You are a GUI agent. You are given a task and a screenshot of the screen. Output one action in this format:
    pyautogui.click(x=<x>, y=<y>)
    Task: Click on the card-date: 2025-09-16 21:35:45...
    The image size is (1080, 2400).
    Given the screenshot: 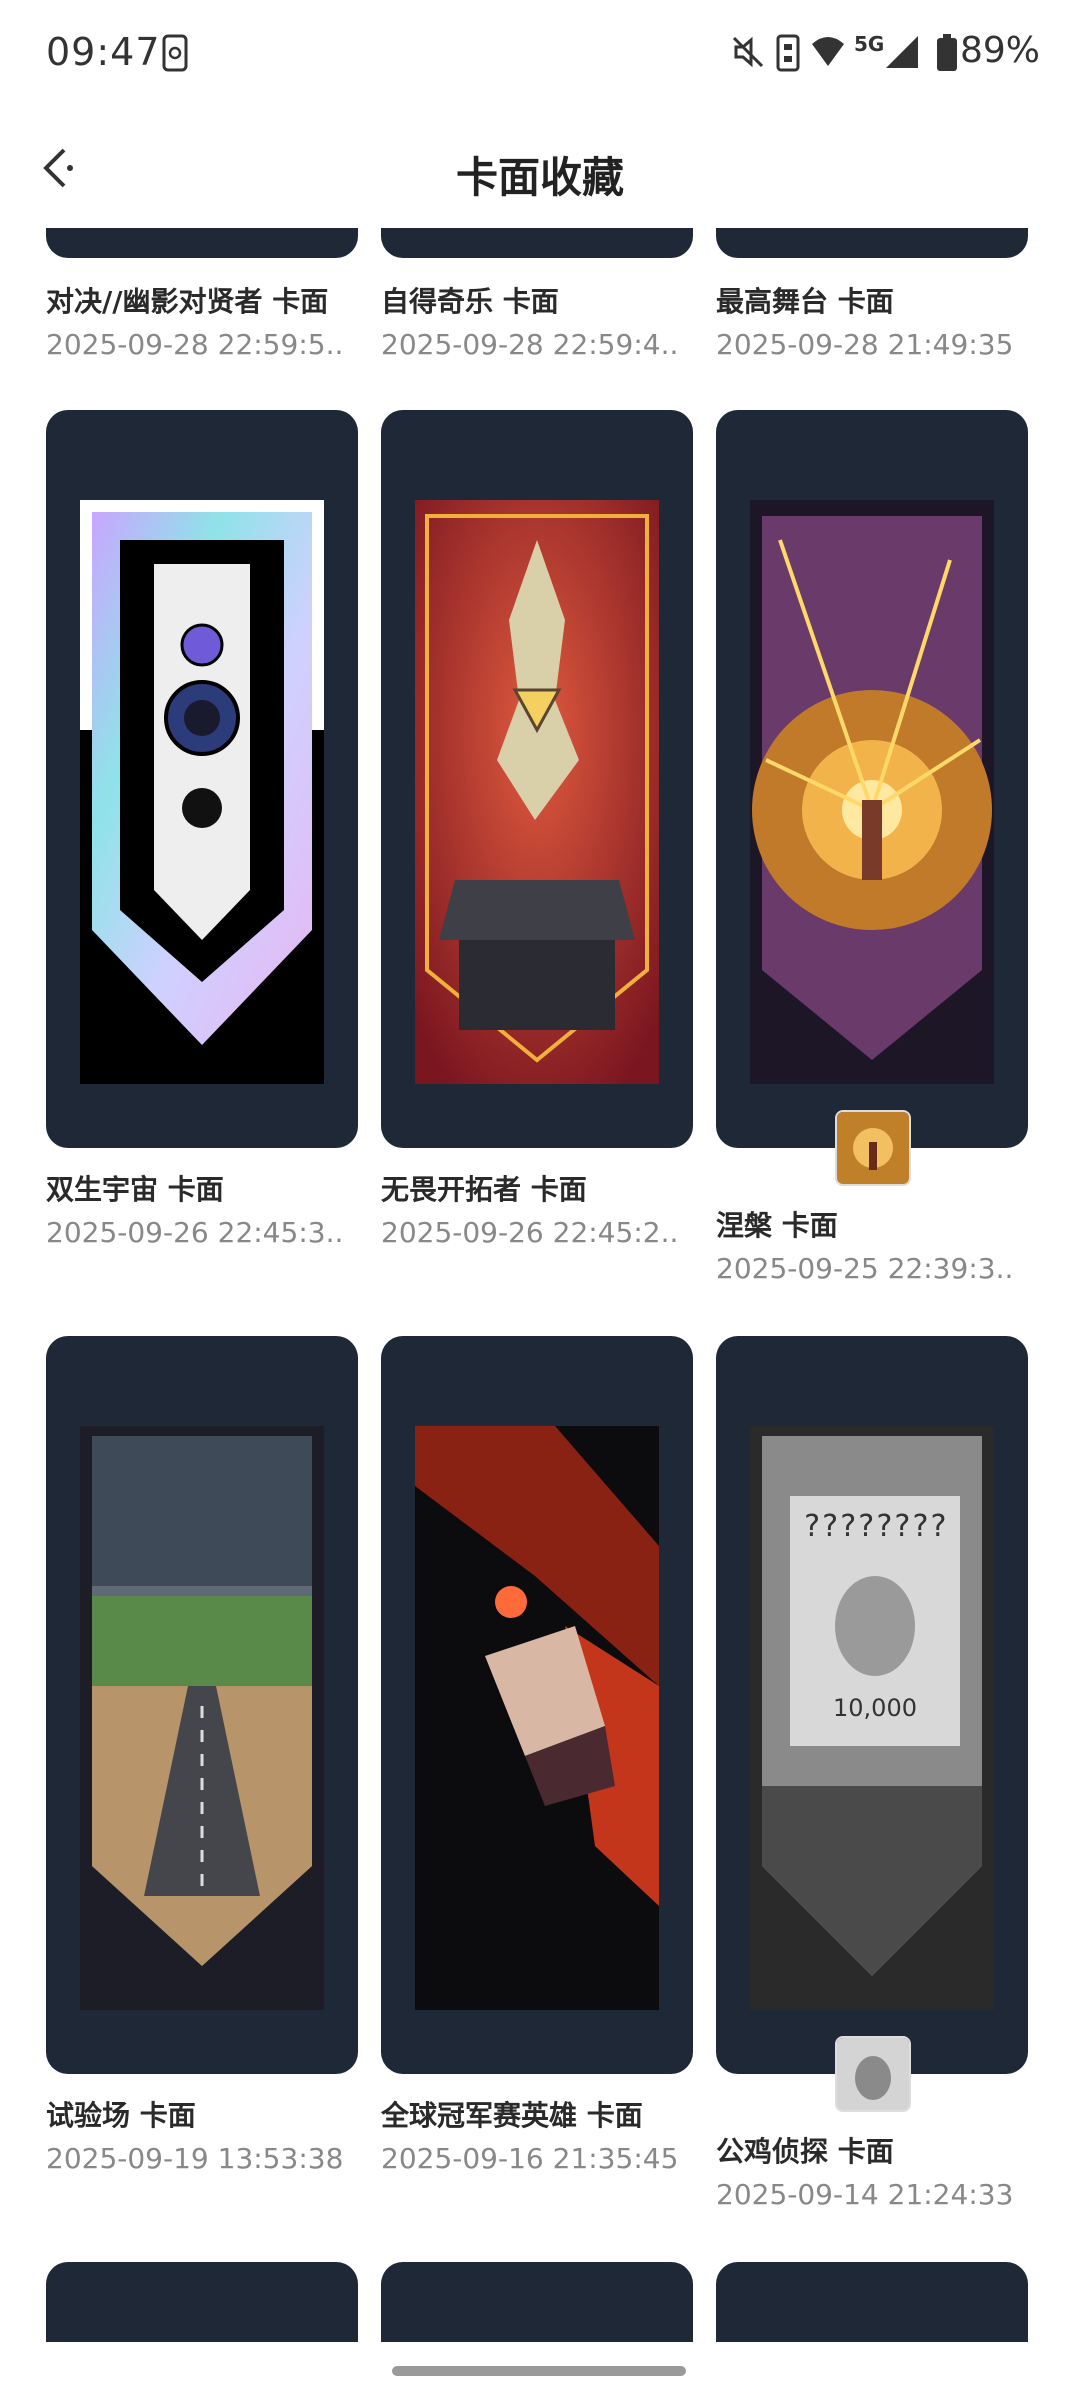 What is the action you would take?
    pyautogui.click(x=531, y=2158)
    